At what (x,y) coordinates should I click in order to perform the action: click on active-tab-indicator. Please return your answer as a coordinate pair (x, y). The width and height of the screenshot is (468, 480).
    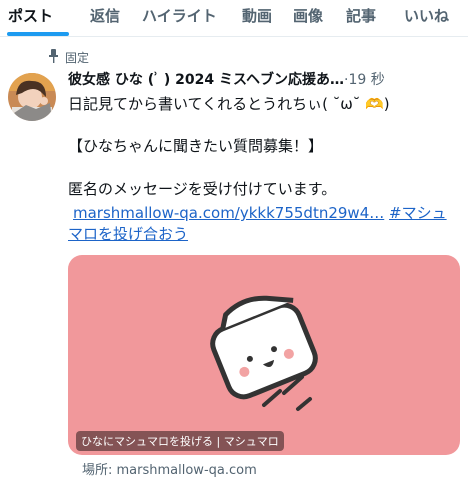
    Looking at the image, I should click on (38, 34).